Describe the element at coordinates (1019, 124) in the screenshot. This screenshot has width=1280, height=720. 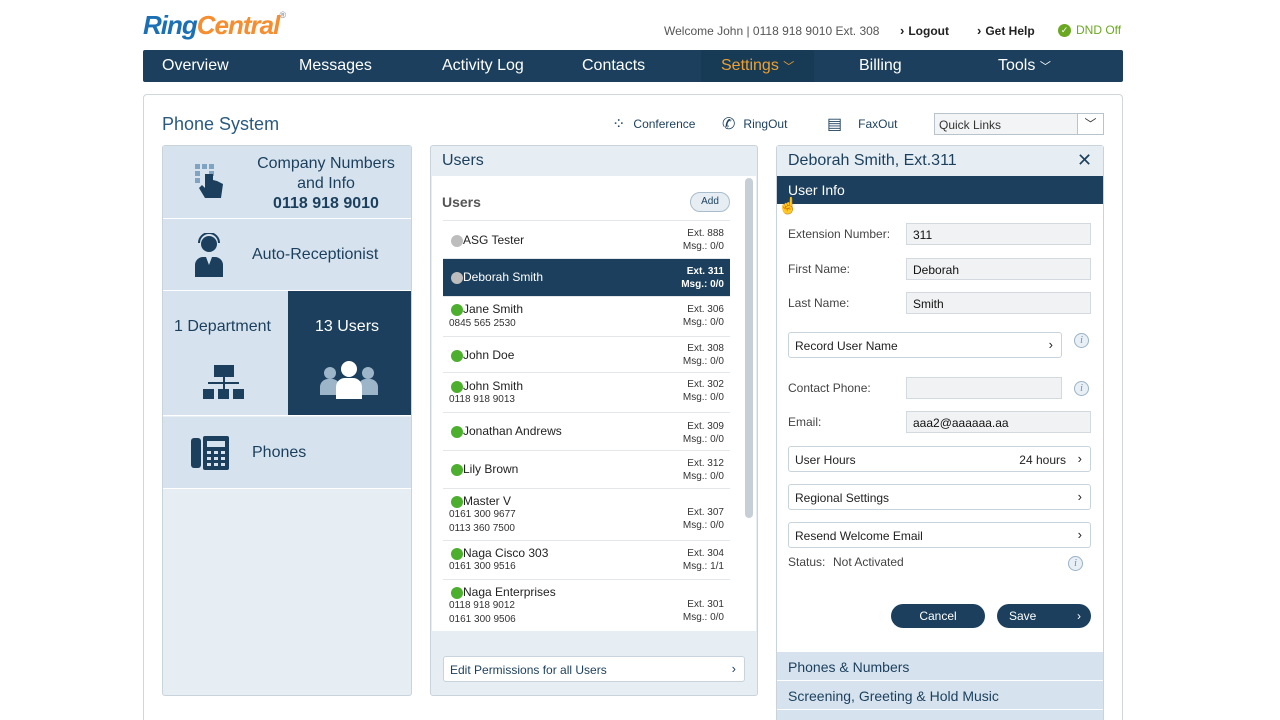
I see `quick-links-select: Quick Links ﹀` at that location.